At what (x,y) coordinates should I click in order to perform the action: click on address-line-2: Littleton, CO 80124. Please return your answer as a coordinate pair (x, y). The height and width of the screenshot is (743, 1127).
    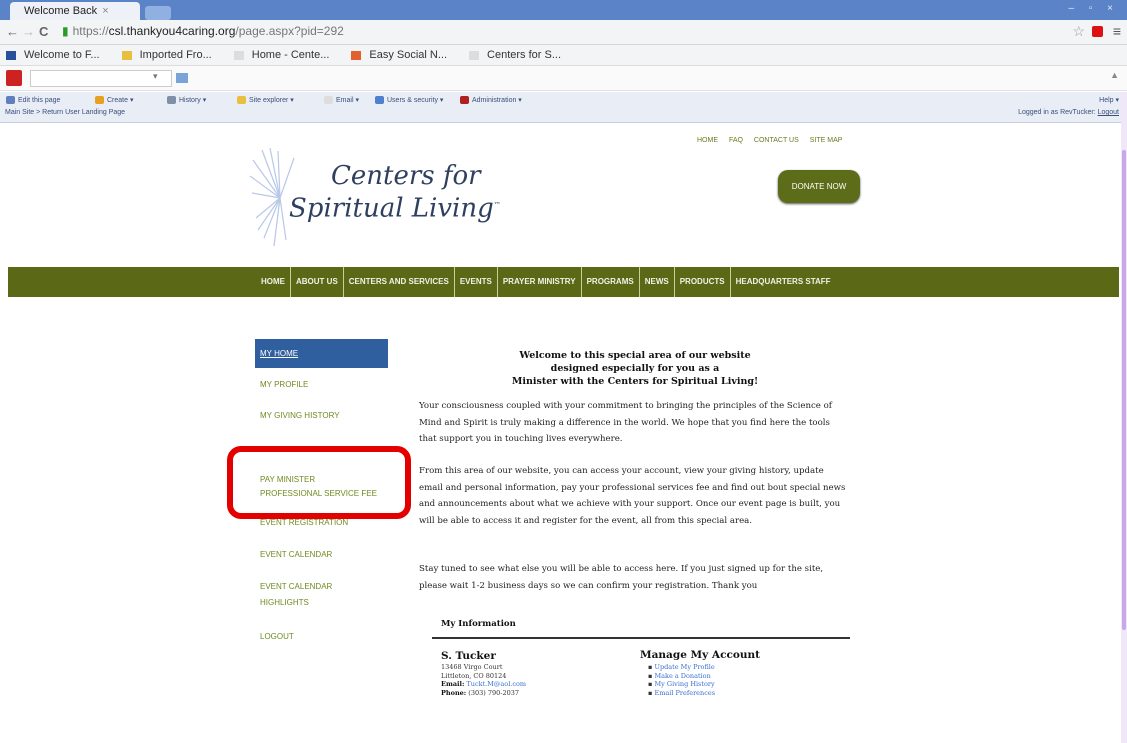
    Looking at the image, I should click on (474, 675).